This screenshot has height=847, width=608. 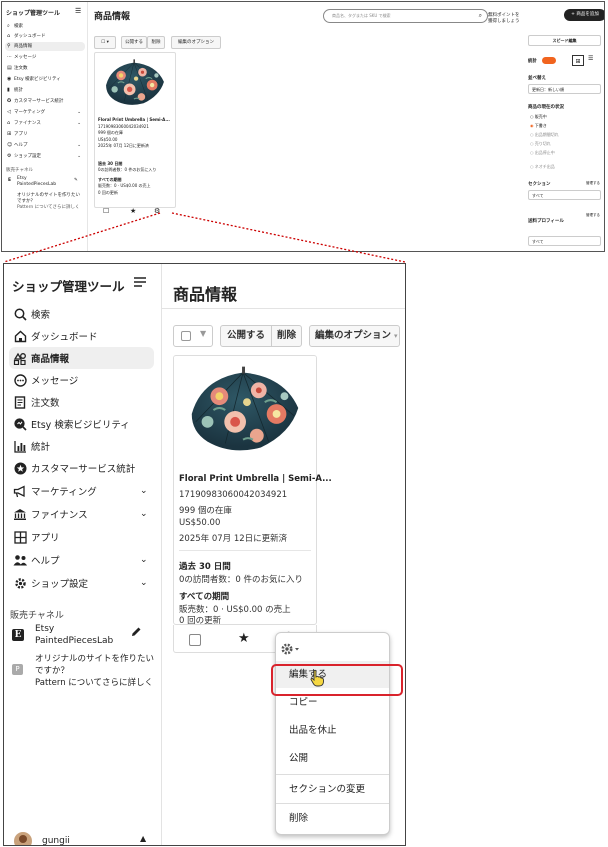 I want to click on sidebar-item-search: 検索, so click(x=81, y=314).